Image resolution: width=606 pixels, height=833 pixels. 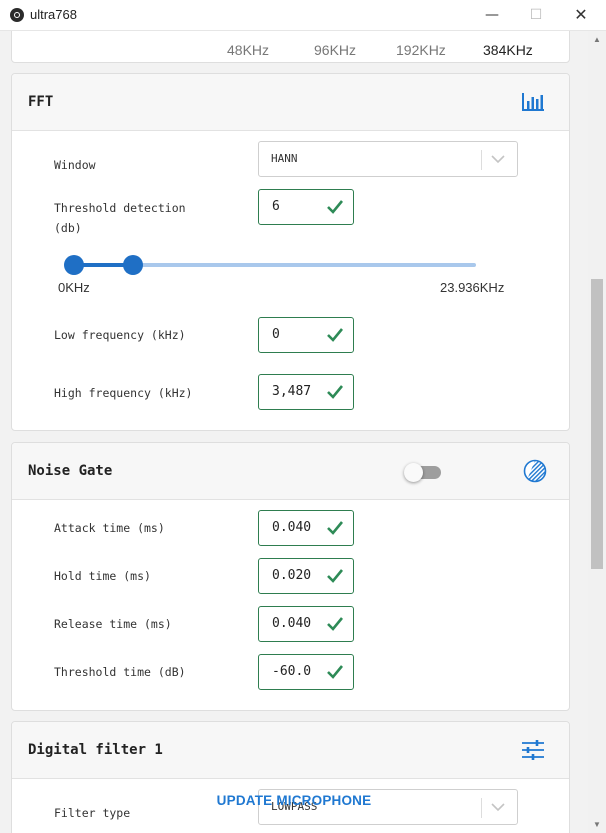 What do you see at coordinates (120, 335) in the screenshot?
I see `low-frequency-label: Low frequency (kHz)` at bounding box center [120, 335].